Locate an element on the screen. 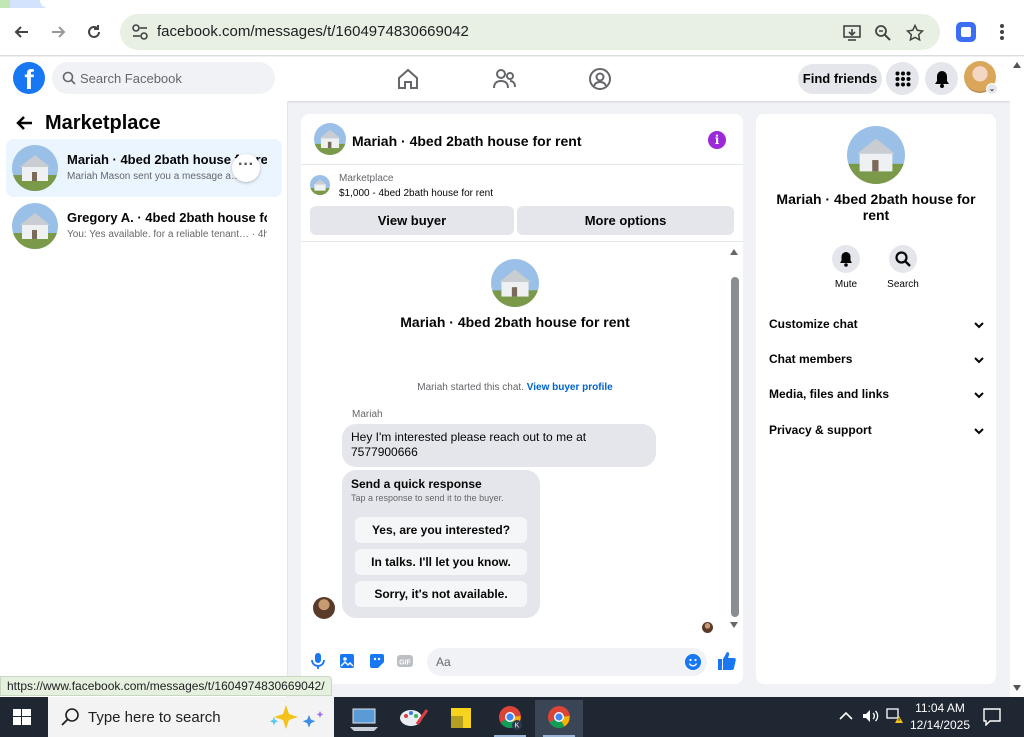  quick-response-button: In talks. I'll let you know. is located at coordinates (441, 562).